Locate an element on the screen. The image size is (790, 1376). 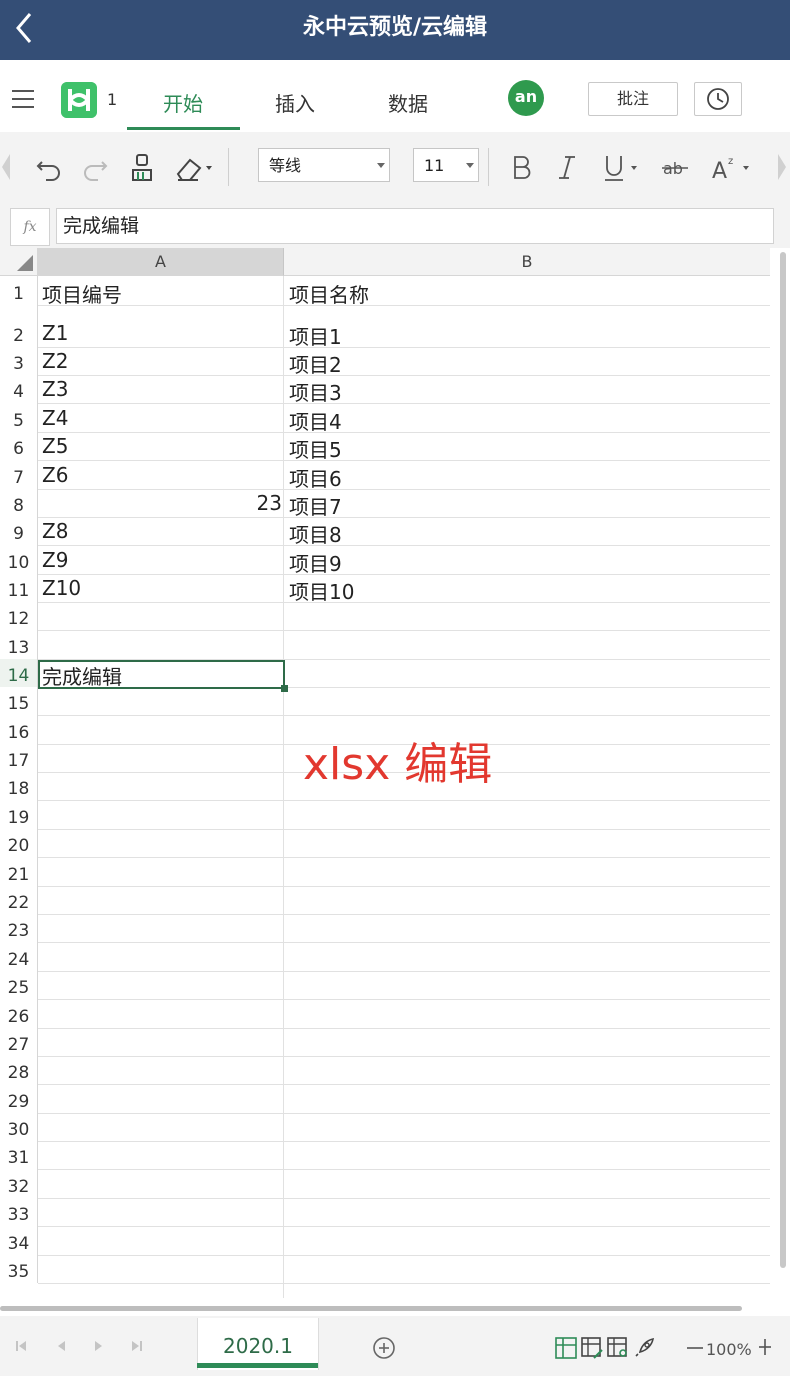
bold-icon is located at coordinates (521, 167).